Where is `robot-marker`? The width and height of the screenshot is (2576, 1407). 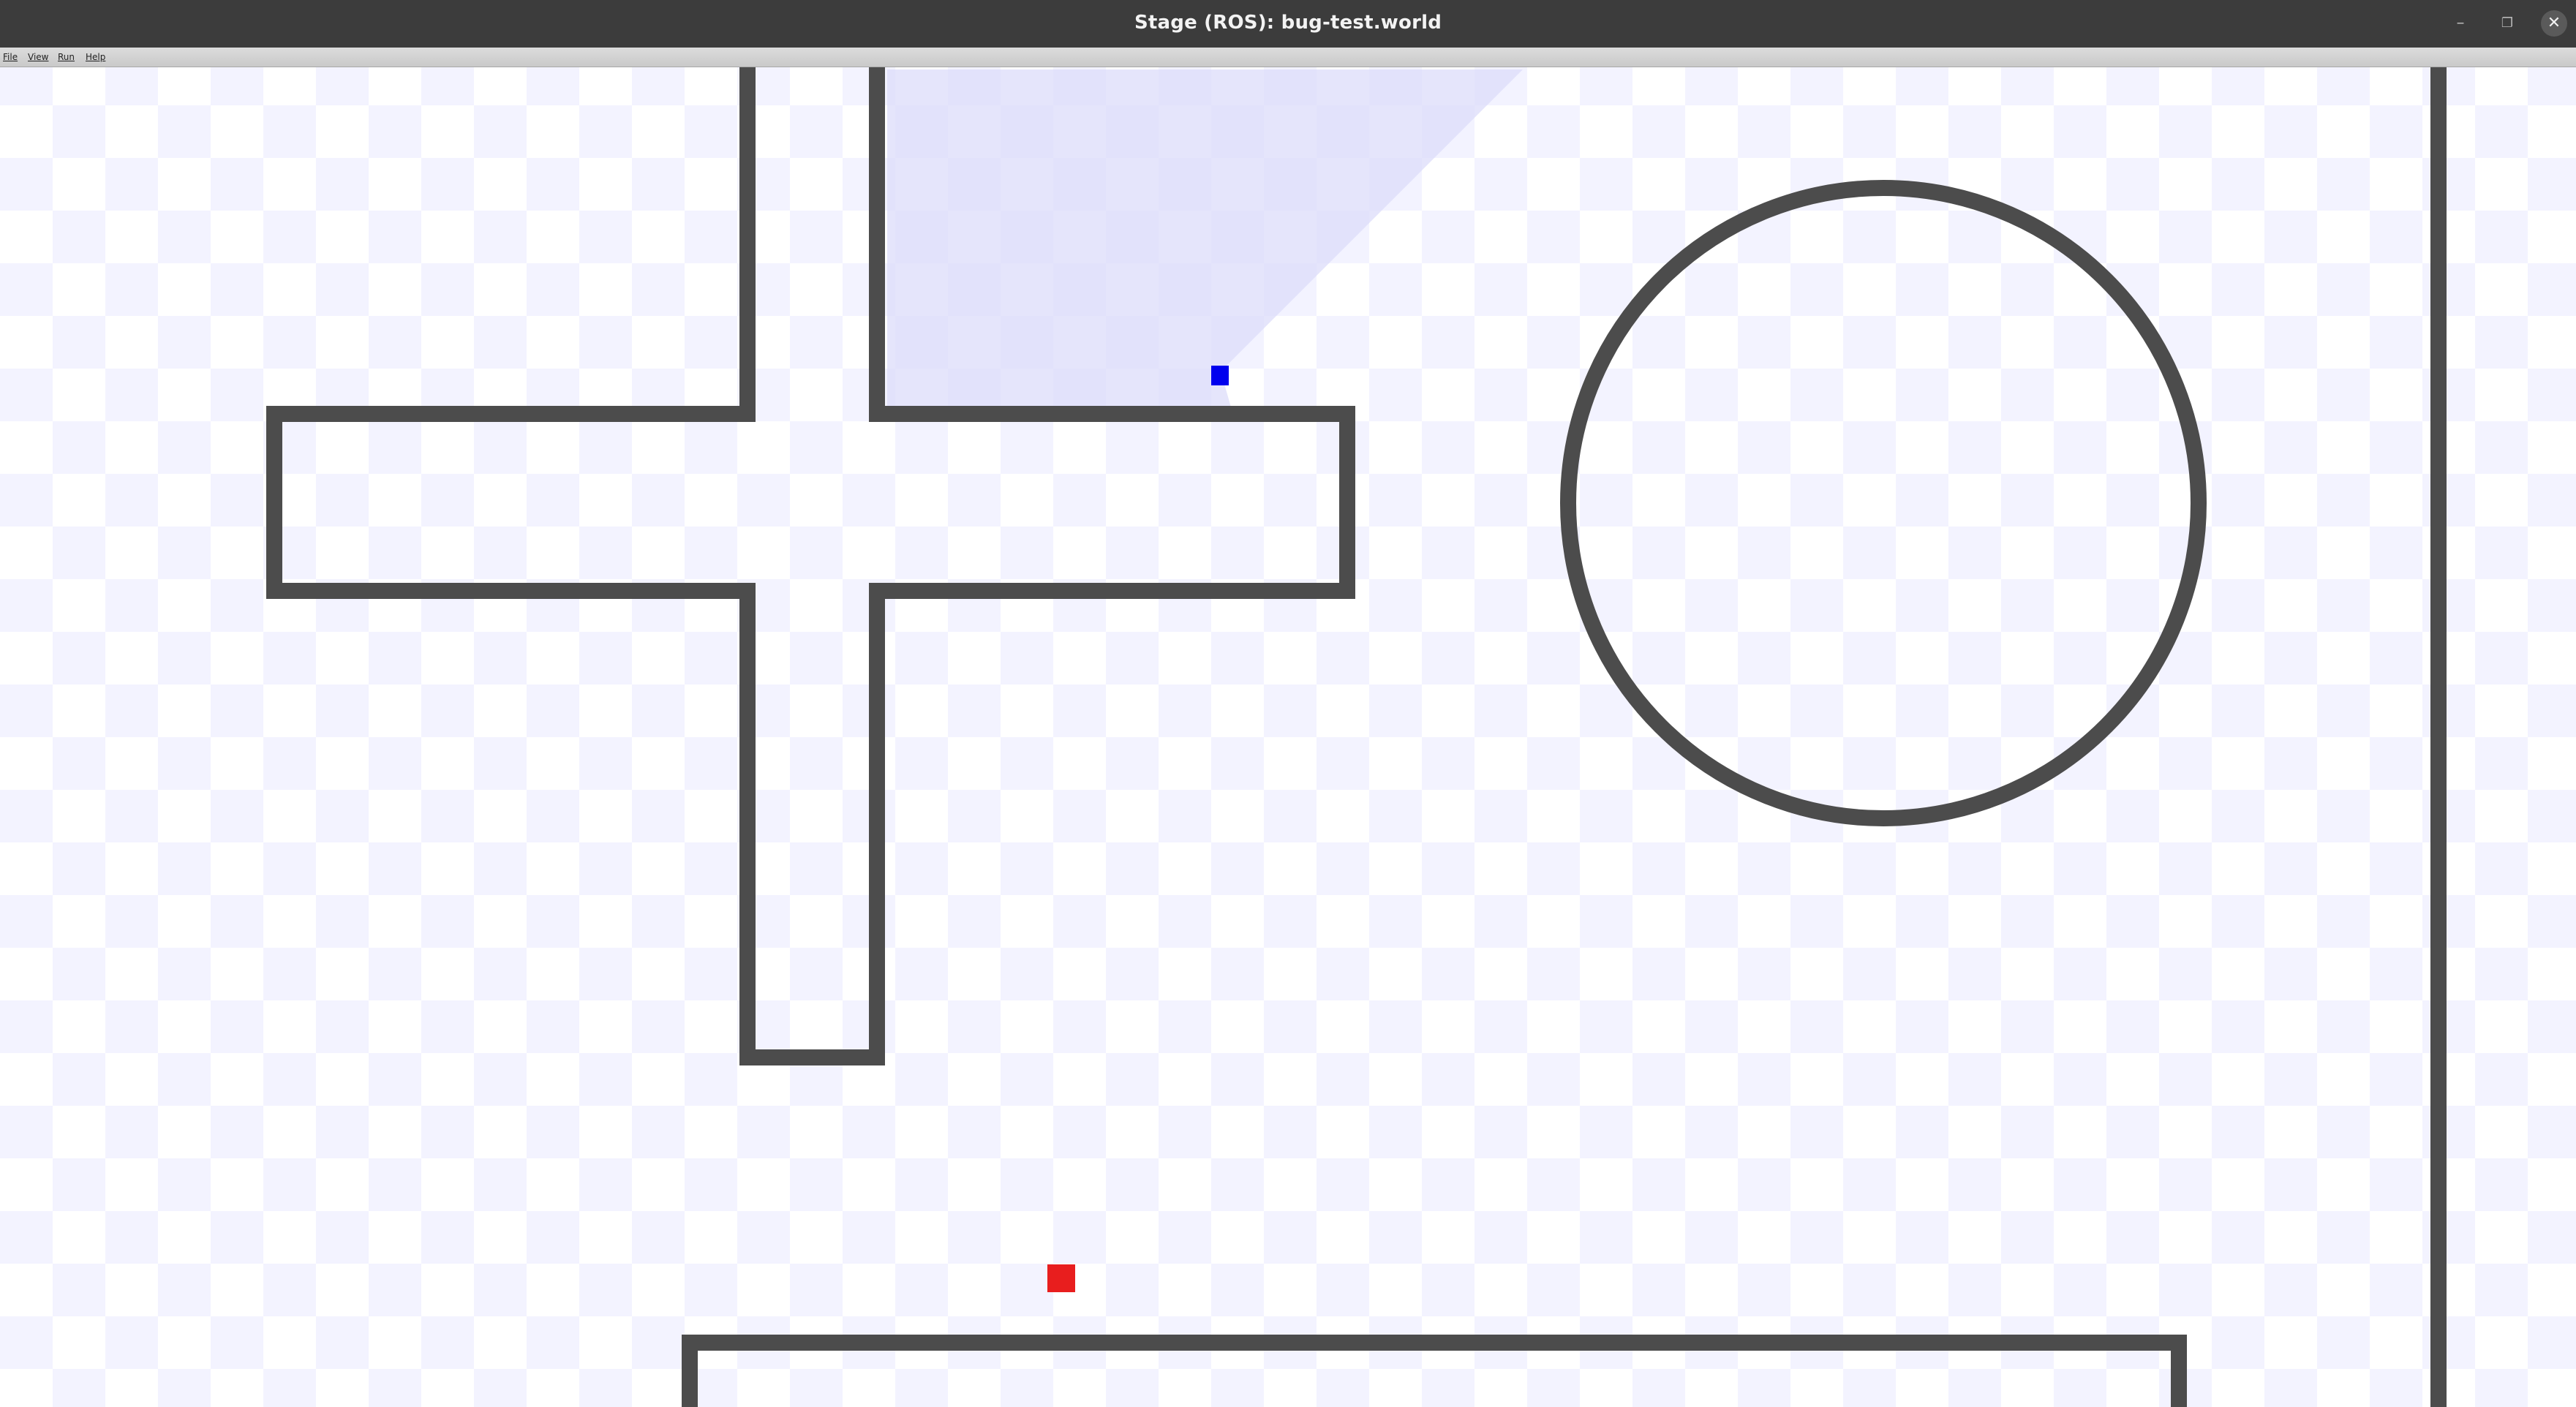 robot-marker is located at coordinates (1220, 376).